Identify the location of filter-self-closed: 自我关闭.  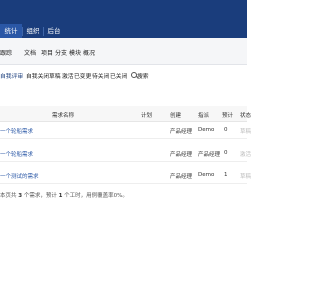
(37, 75).